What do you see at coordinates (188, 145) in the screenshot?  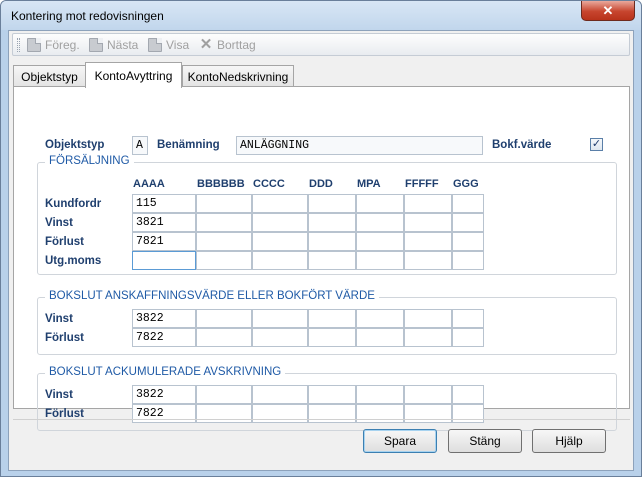 I see `benamning-label: Benämning` at bounding box center [188, 145].